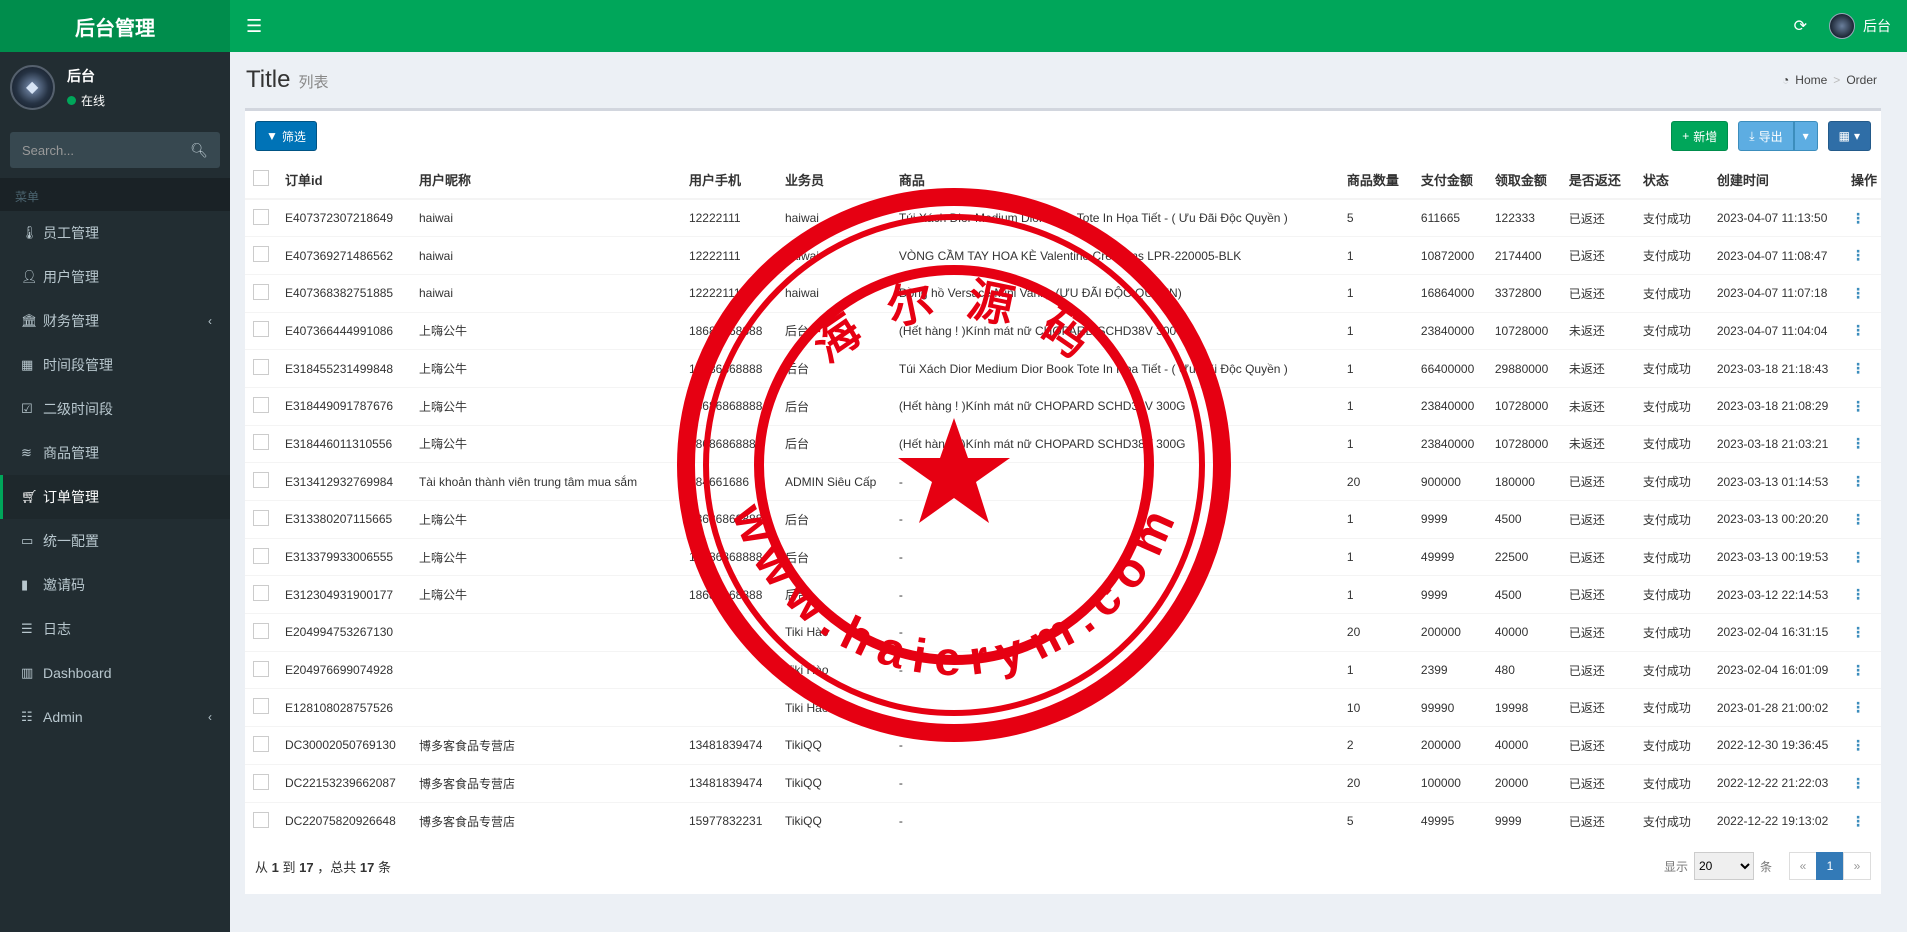 Image resolution: width=1907 pixels, height=932 pixels. Describe the element at coordinates (254, 26) in the screenshot. I see `sidebar-toggle-icon: ☰` at that location.